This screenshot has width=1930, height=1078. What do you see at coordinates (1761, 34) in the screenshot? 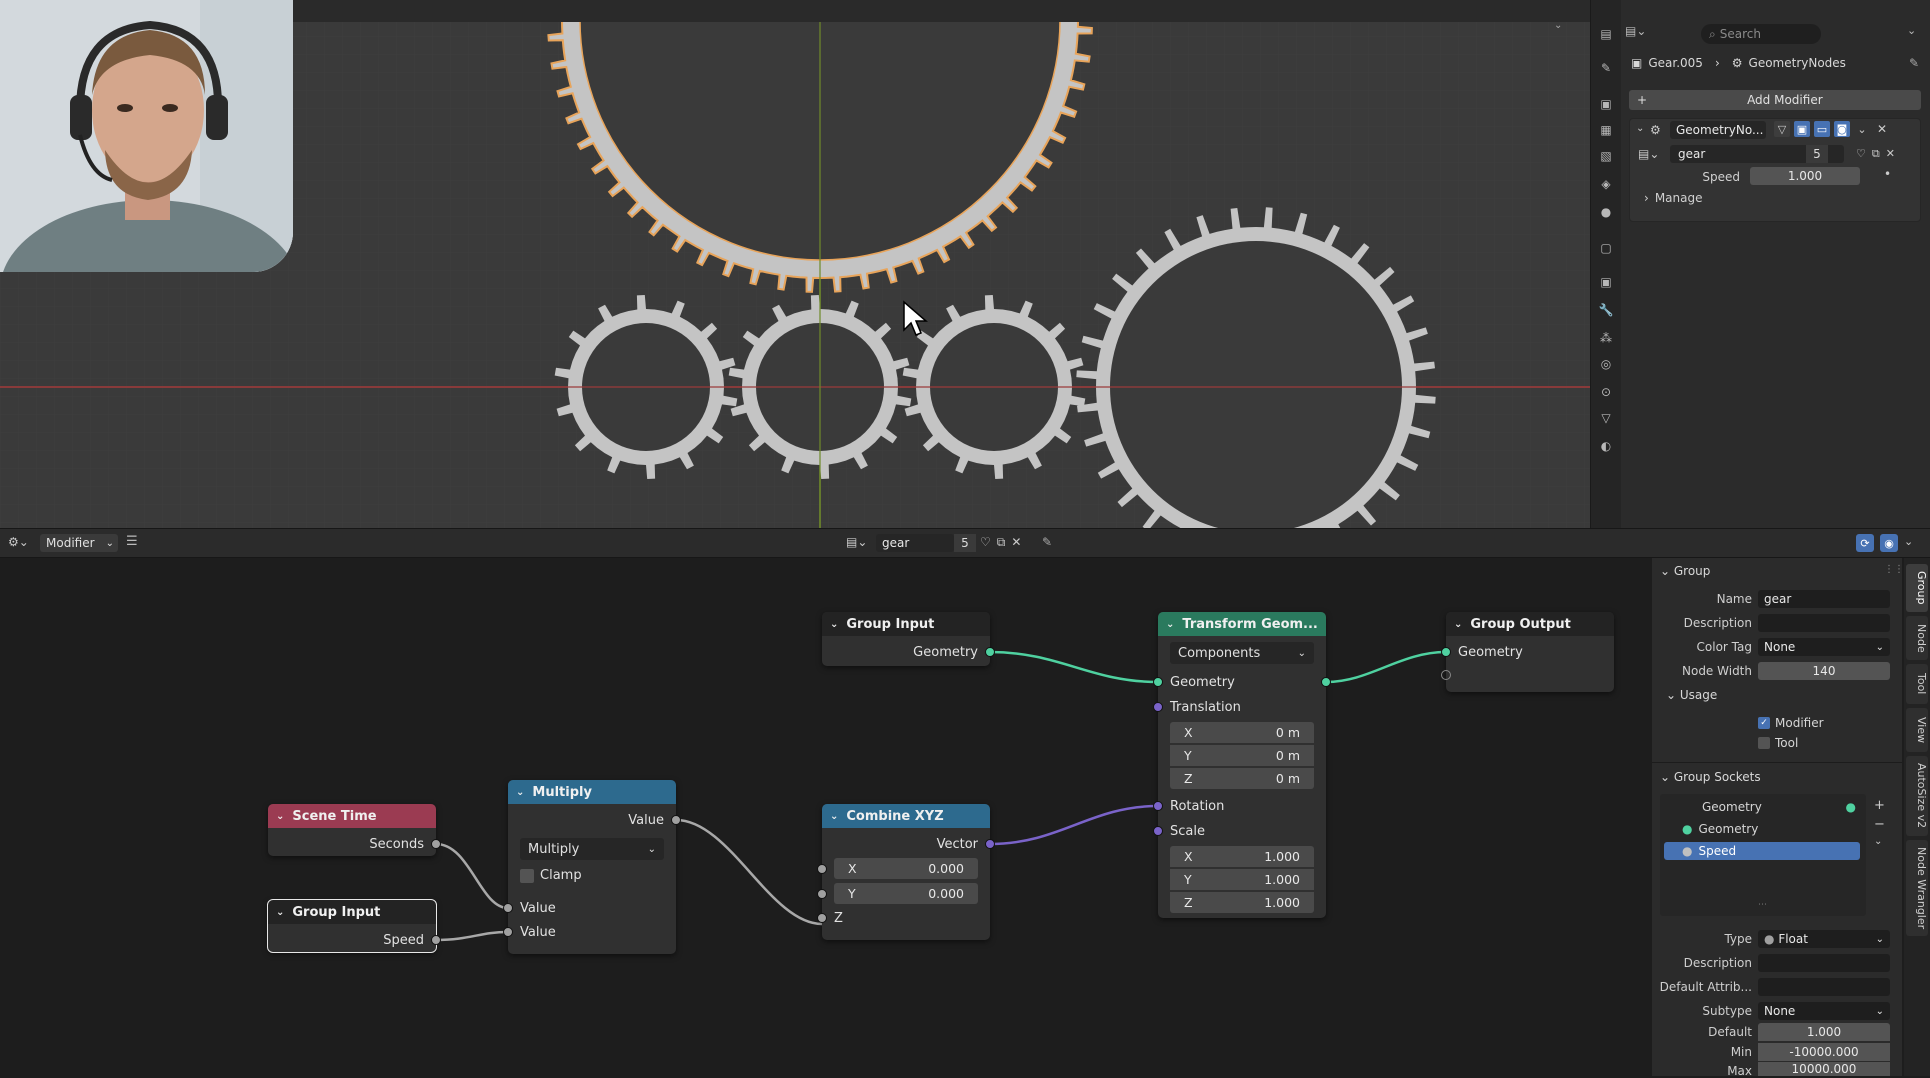
I see `search-input: ⌕ Search` at bounding box center [1761, 34].